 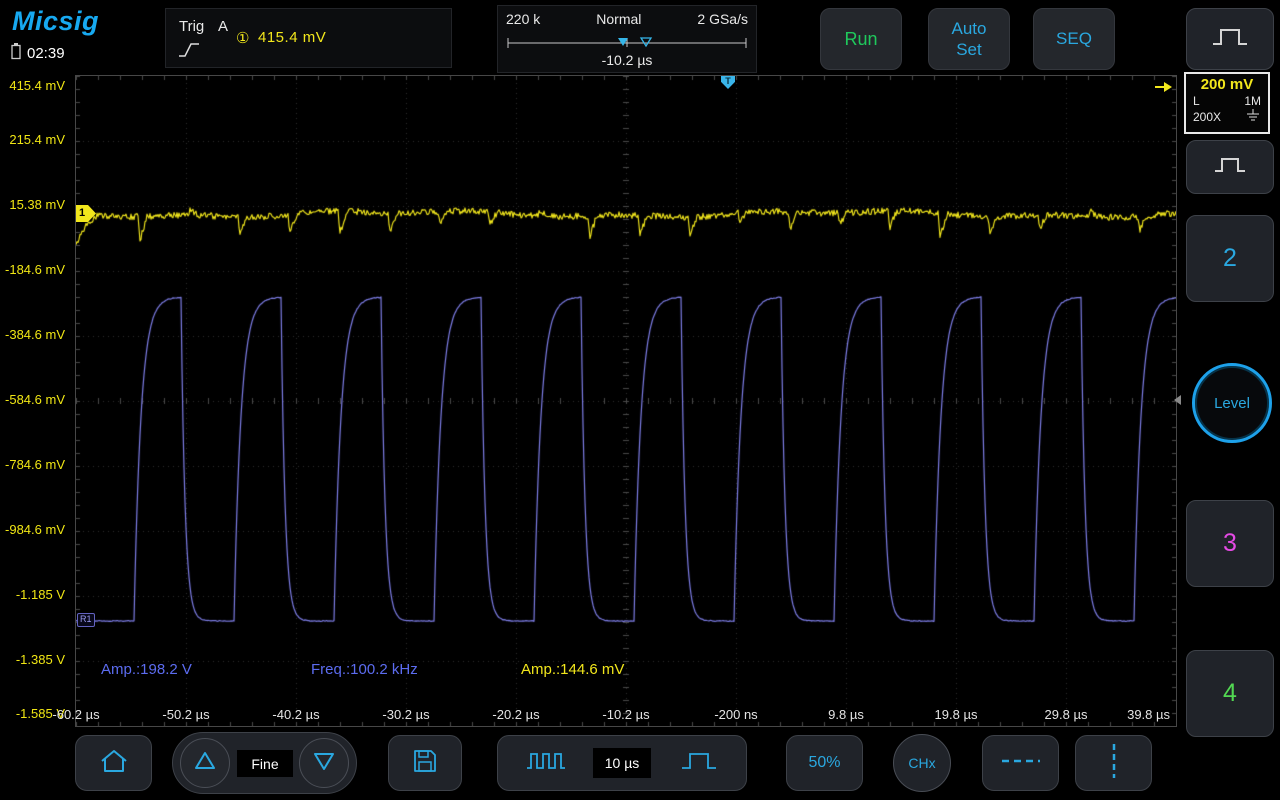 I want to click on channel1-impedance: 1M, so click(x=1252, y=101).